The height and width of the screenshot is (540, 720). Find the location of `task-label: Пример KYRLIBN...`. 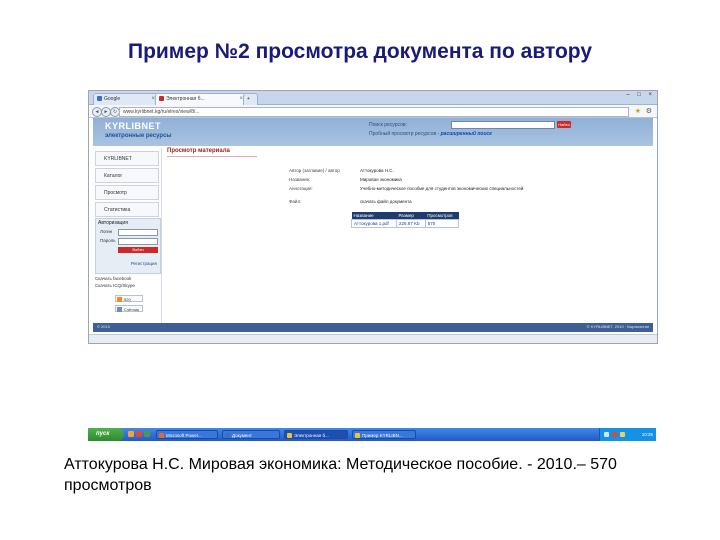

task-label: Пример KYRLIBN... is located at coordinates (382, 435).